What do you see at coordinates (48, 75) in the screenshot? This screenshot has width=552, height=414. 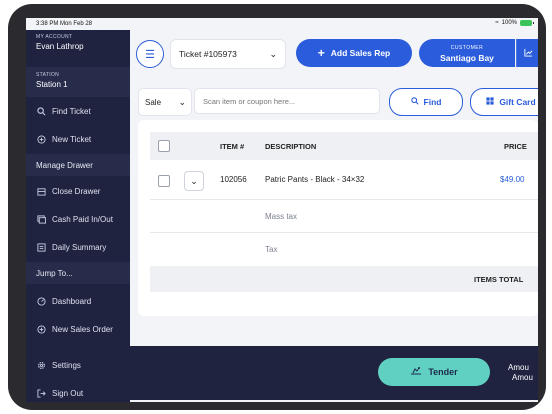 I see `station-label: STATION` at bounding box center [48, 75].